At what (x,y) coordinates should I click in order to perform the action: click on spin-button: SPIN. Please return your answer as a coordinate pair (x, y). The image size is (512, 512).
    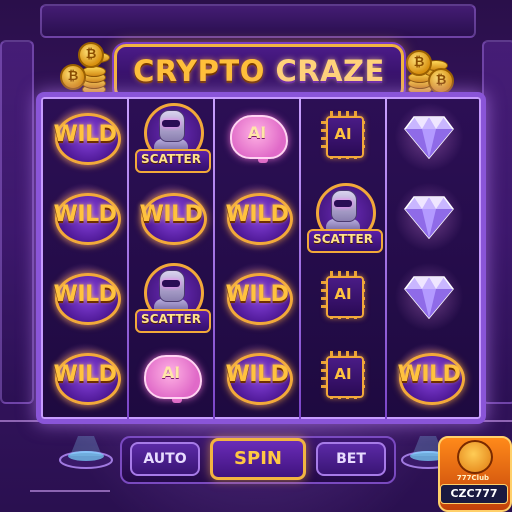
    Looking at the image, I should click on (258, 459).